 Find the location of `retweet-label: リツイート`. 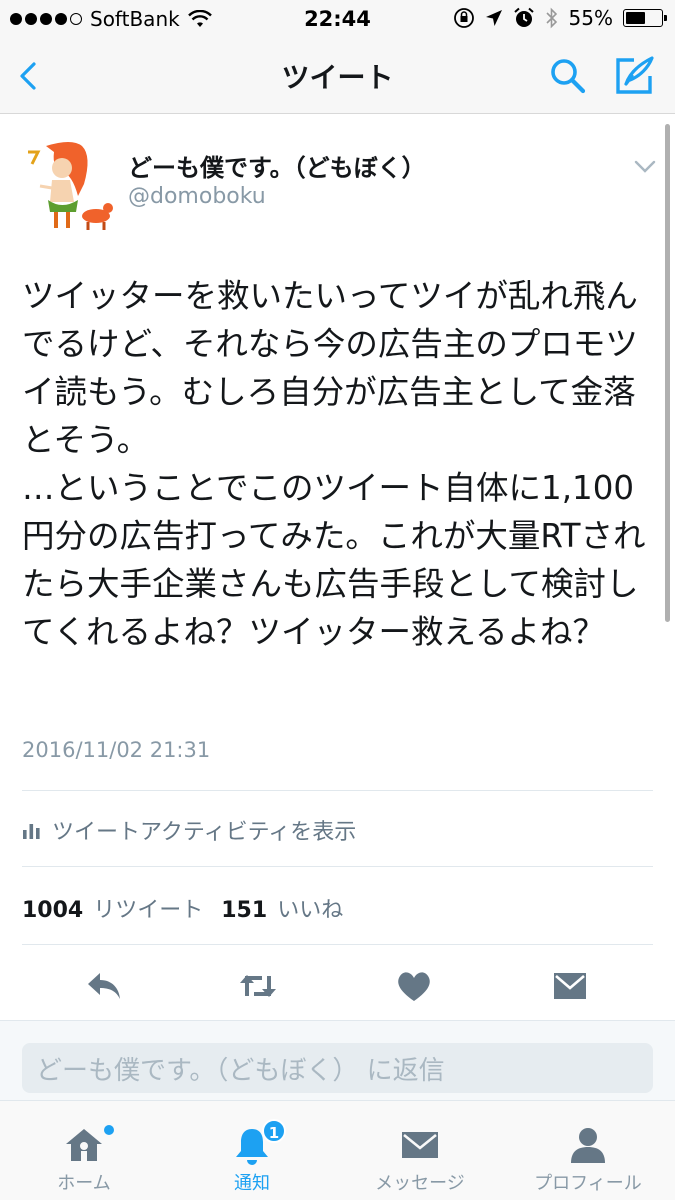

retweet-label: リツイート is located at coordinates (148, 908).